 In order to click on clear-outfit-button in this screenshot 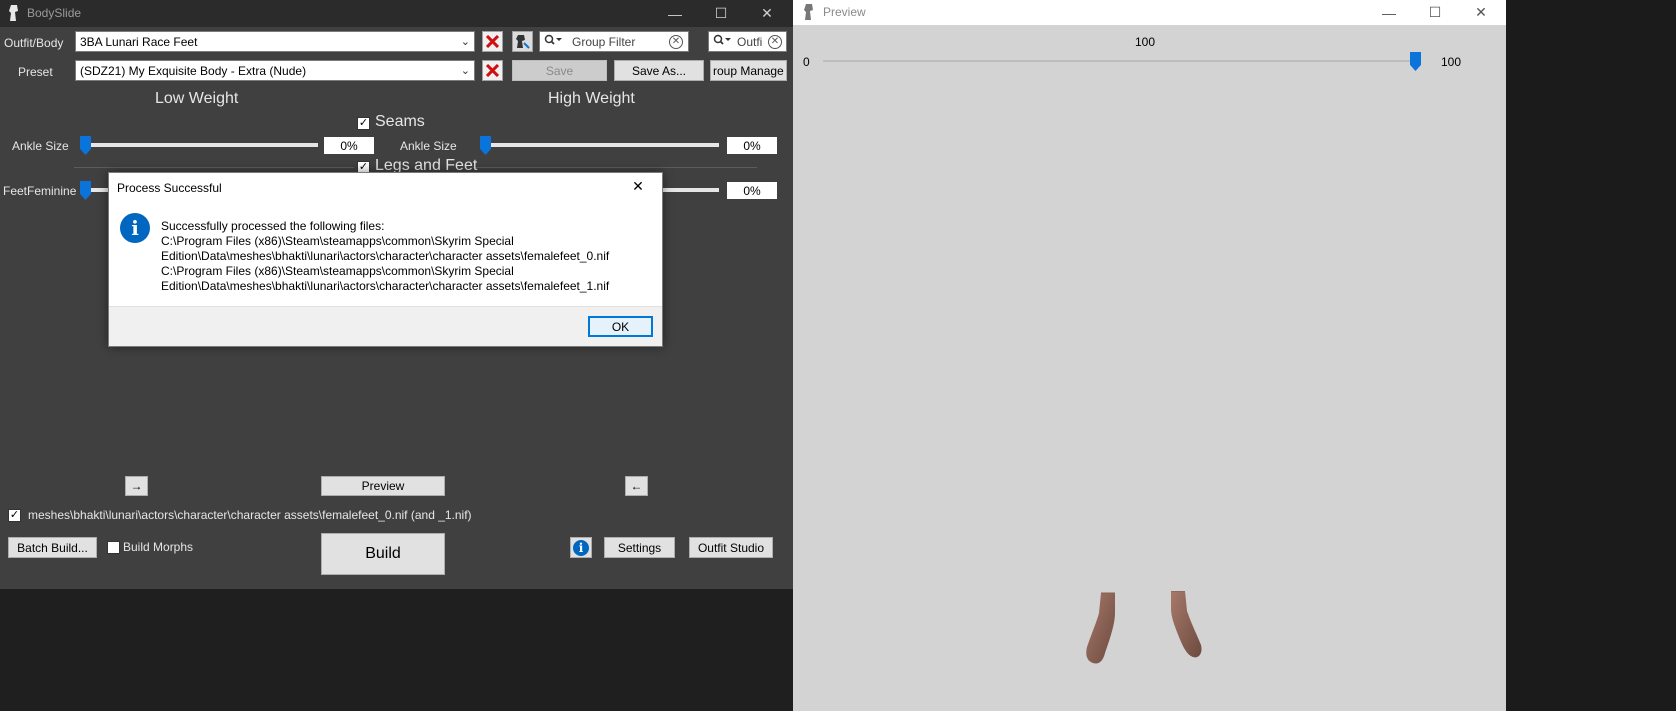, I will do `click(492, 41)`.